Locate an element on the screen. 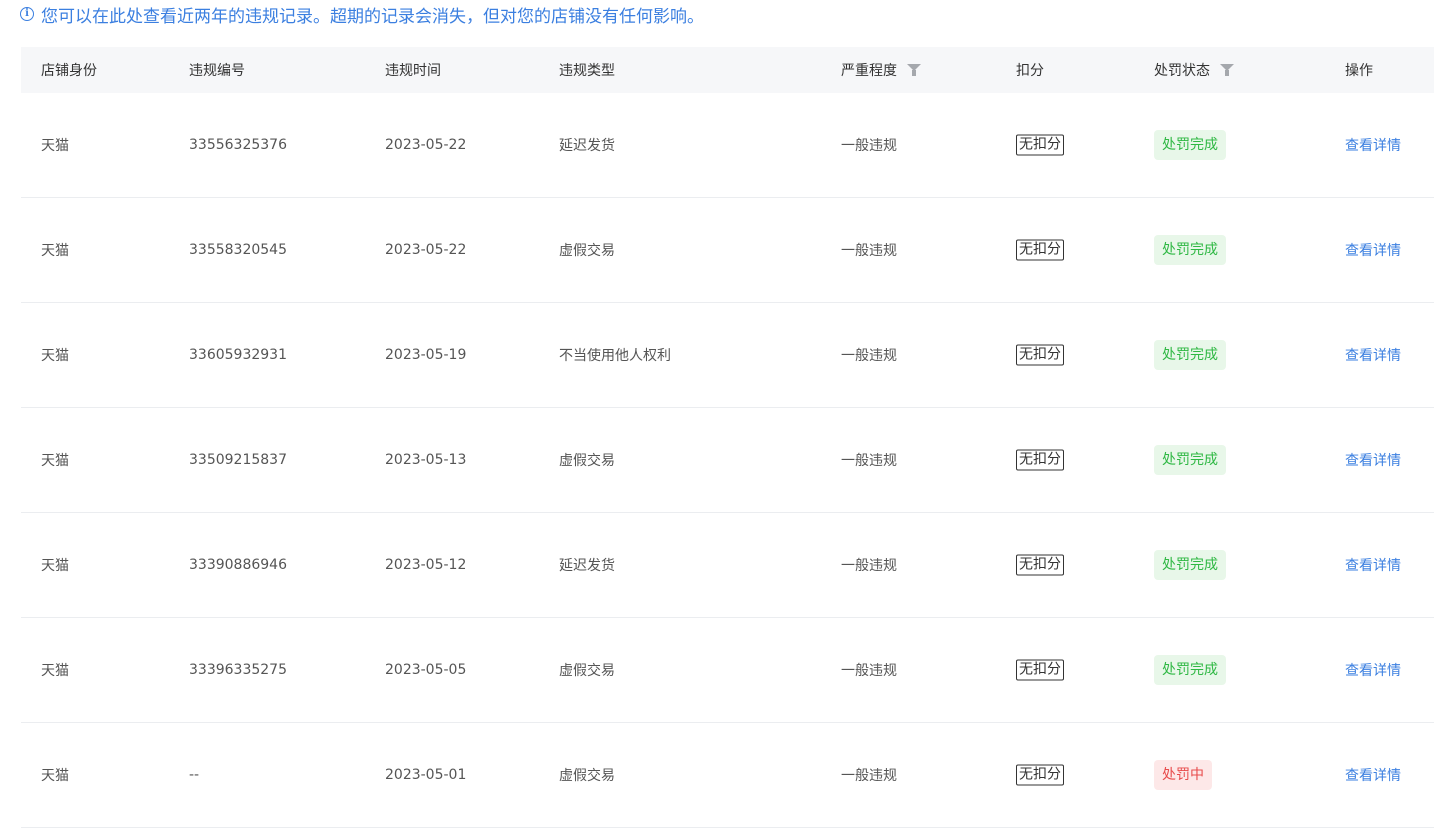 The height and width of the screenshot is (828, 1434). info-icon: i is located at coordinates (27, 14).